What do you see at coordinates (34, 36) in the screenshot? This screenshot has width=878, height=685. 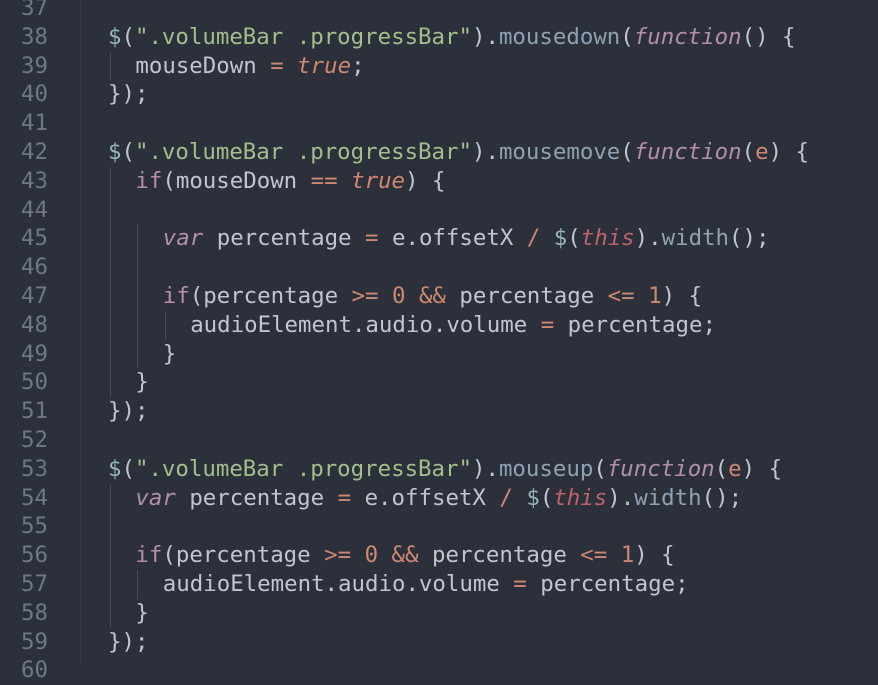 I see `line-number: 38` at bounding box center [34, 36].